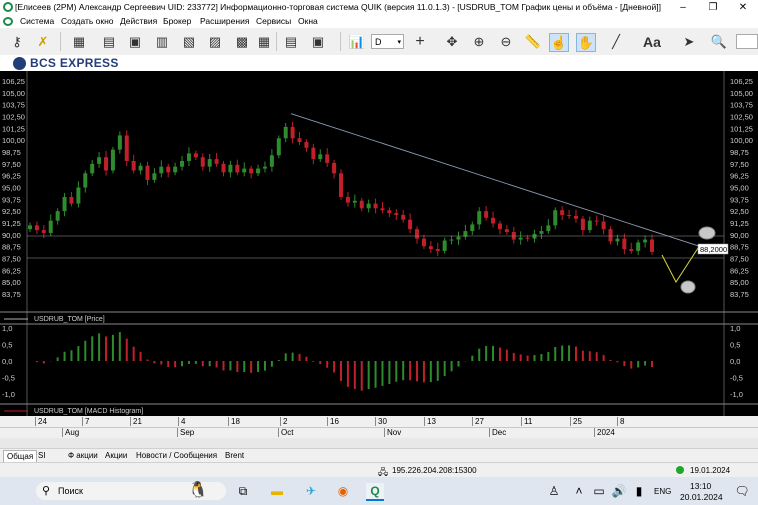 The height and width of the screenshot is (505, 758). What do you see at coordinates (264, 41) in the screenshot?
I see `export-icon: ▦` at bounding box center [264, 41].